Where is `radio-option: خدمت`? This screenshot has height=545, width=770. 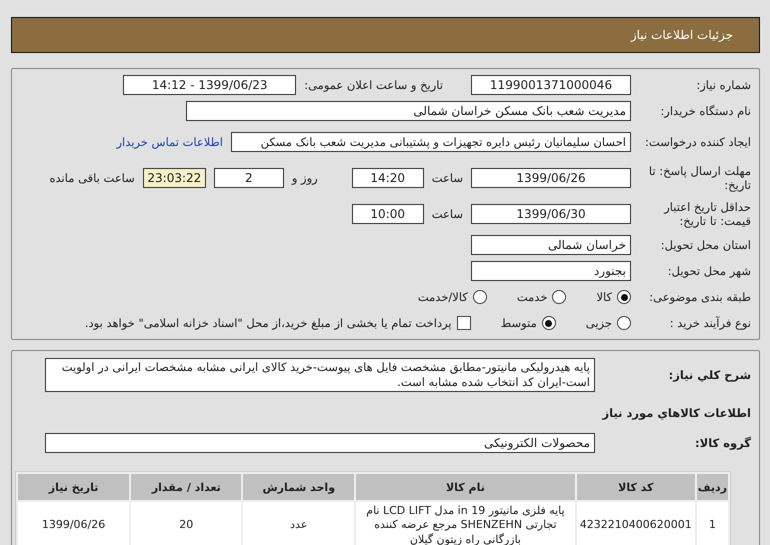 radio-option: خدمت is located at coordinates (541, 297).